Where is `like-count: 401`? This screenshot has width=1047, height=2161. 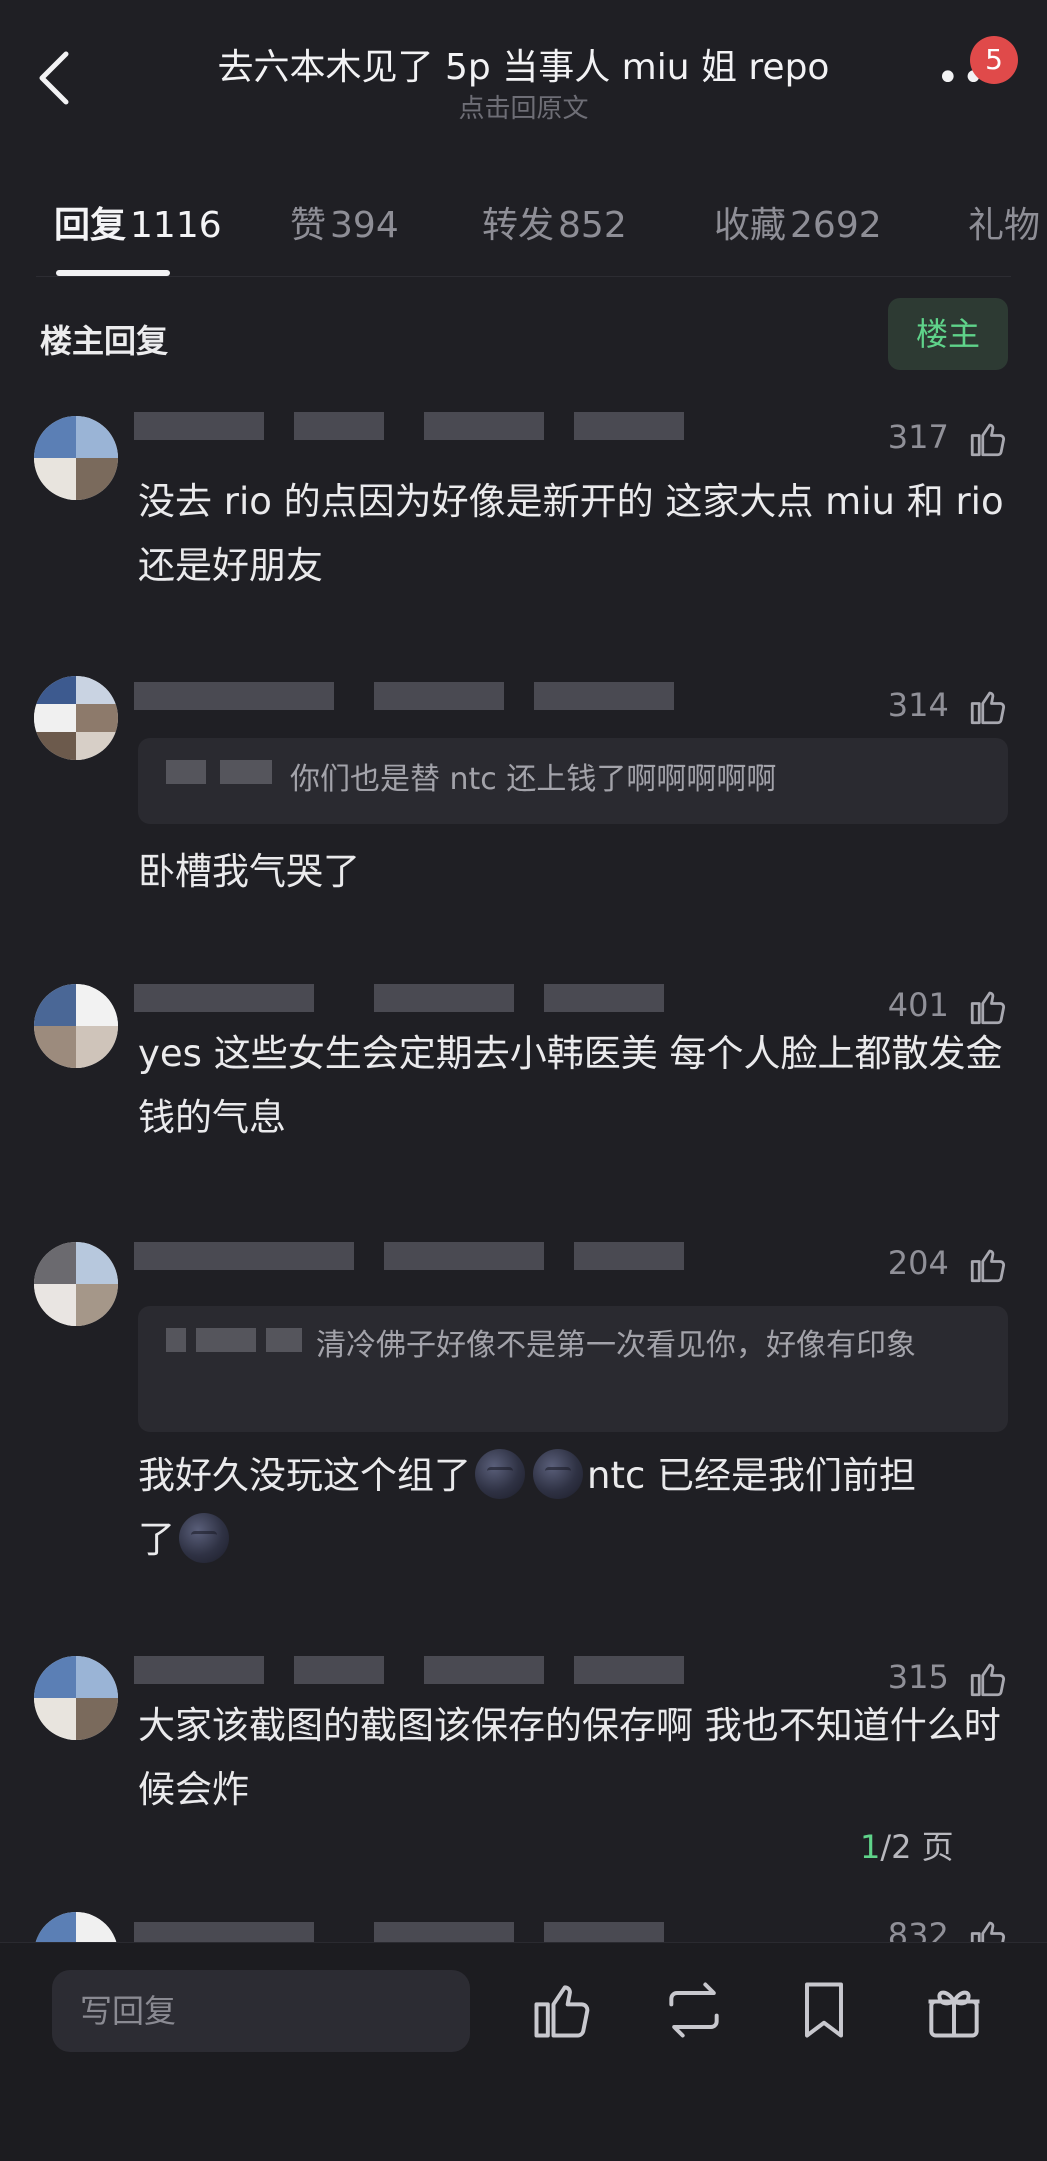 like-count: 401 is located at coordinates (918, 1005).